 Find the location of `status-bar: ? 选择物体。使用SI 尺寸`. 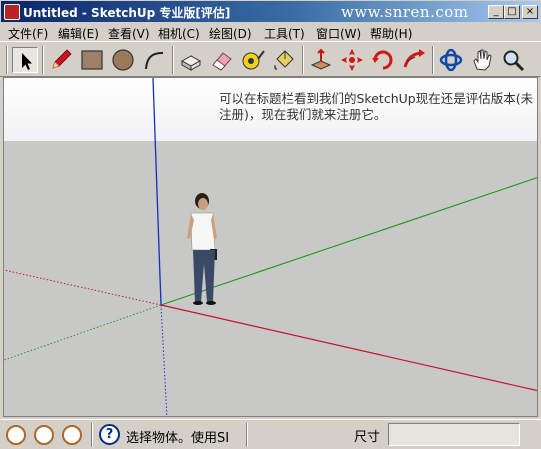

status-bar: ? 选择物体。使用SI 尺寸 is located at coordinates (270, 434).